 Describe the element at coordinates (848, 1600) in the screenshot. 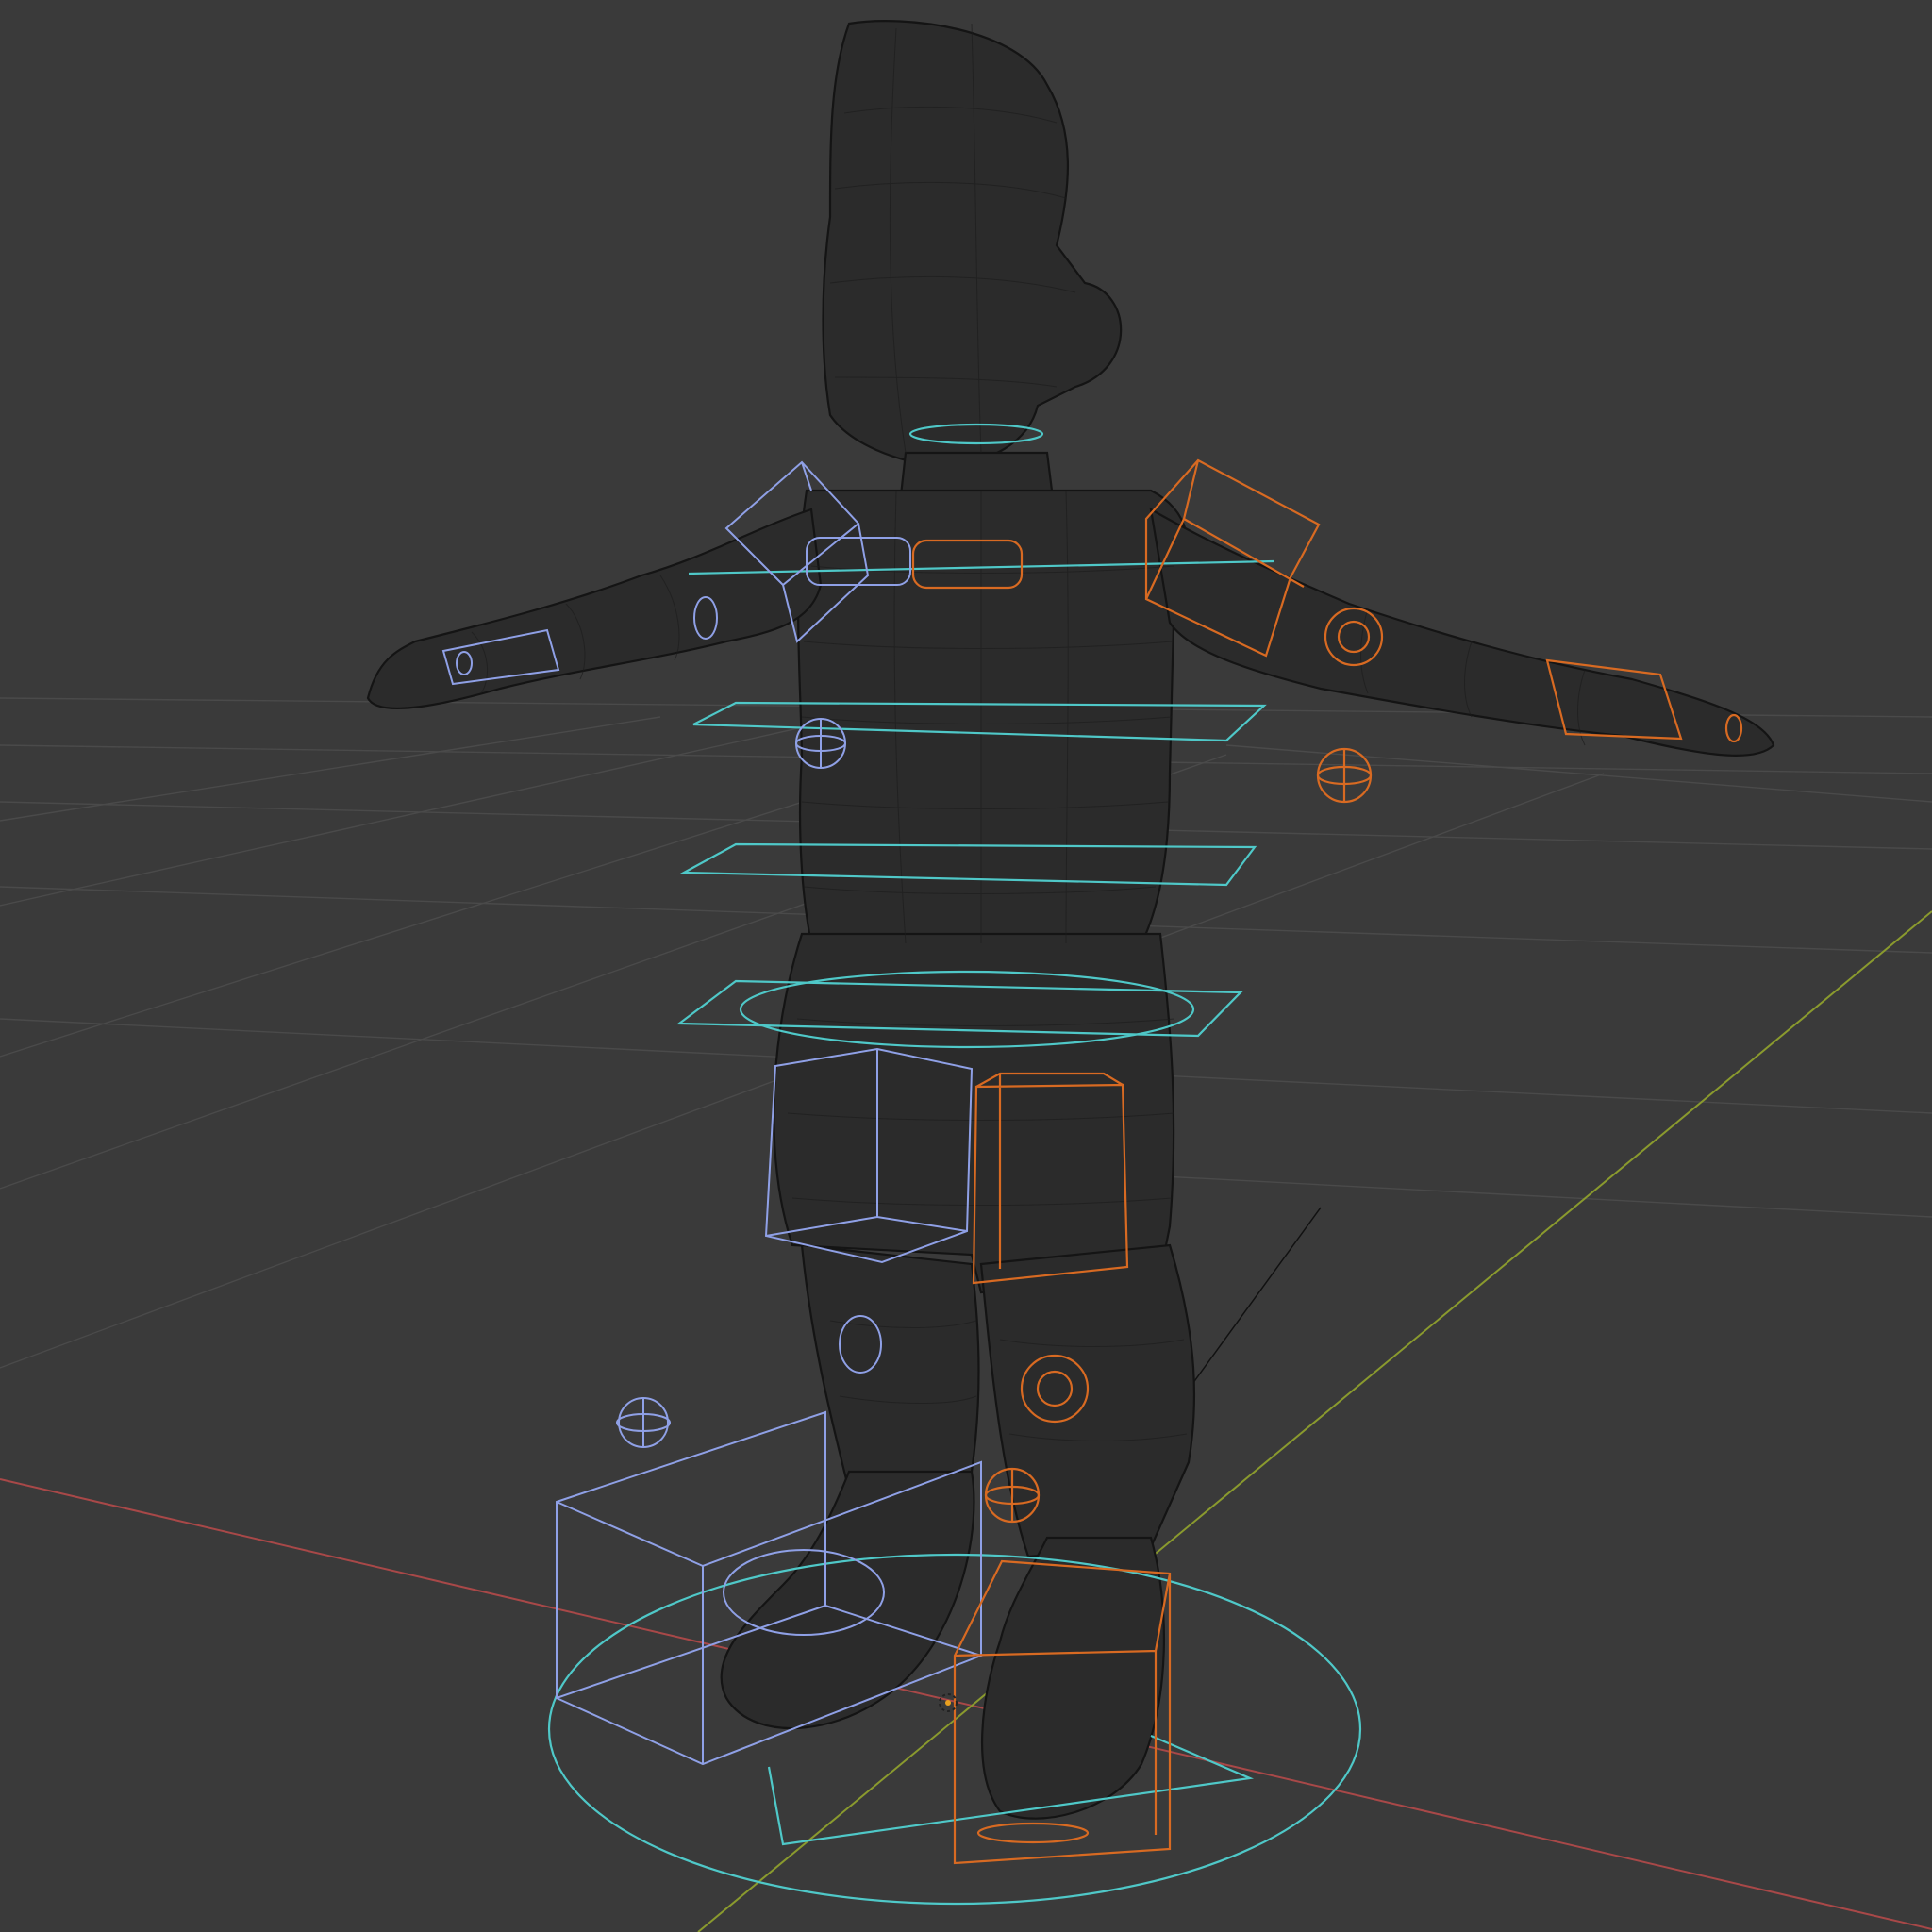

I see `left-foot-mesh` at that location.